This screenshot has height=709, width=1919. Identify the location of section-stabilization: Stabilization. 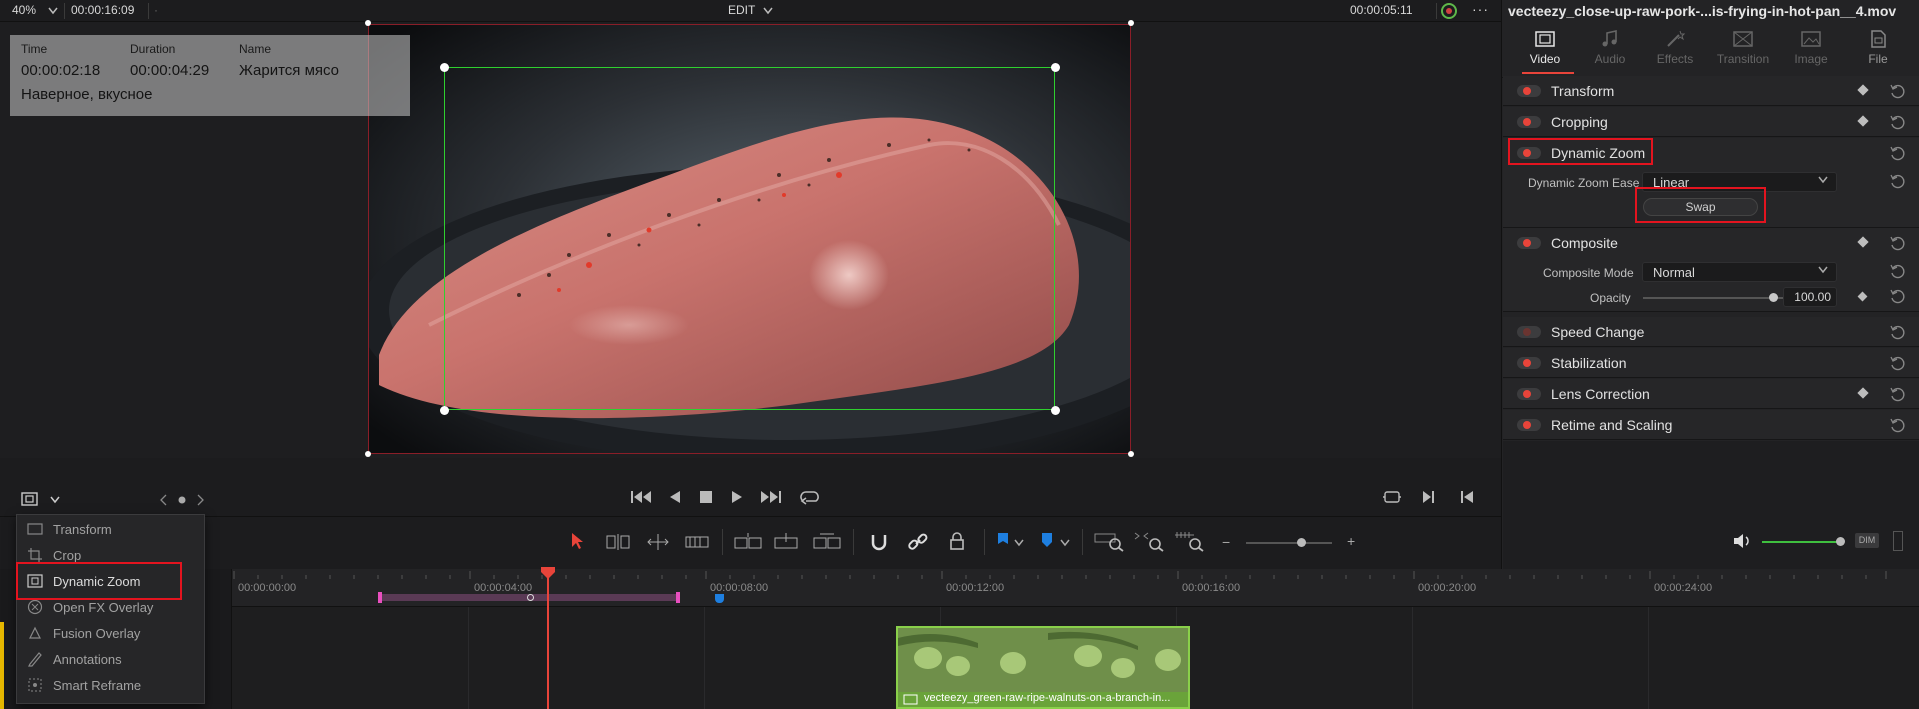
(1711, 363).